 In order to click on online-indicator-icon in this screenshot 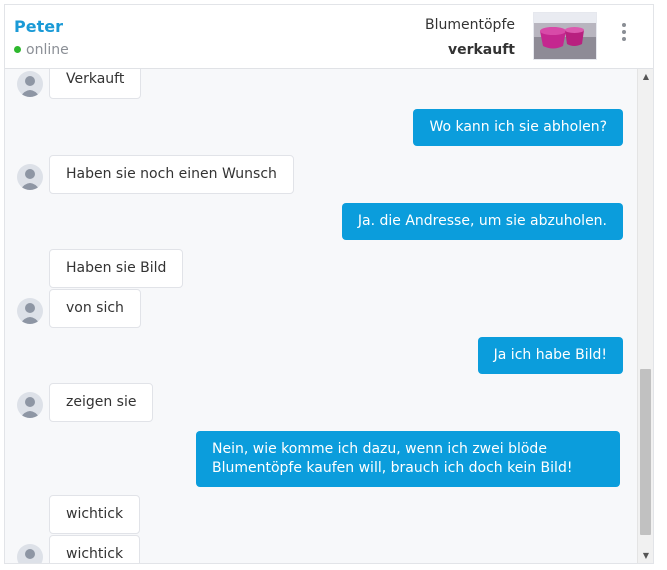, I will do `click(17, 49)`.